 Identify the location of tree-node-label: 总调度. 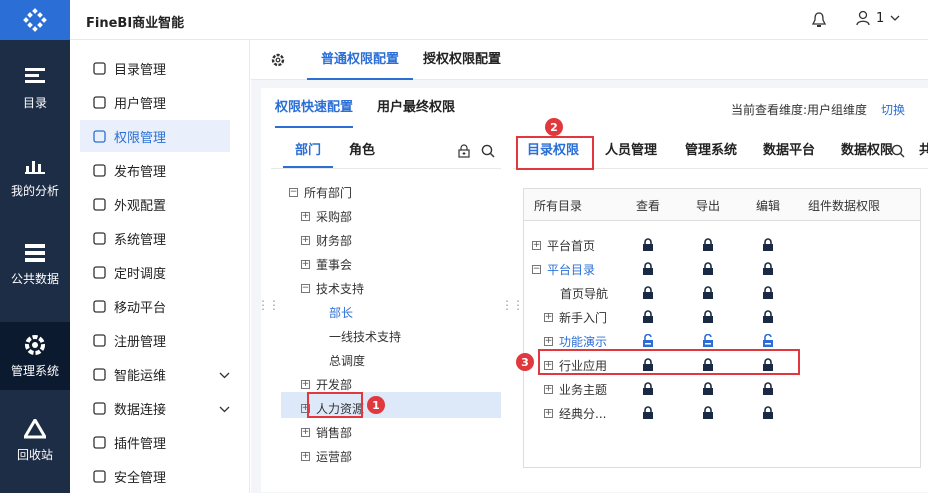
(347, 360).